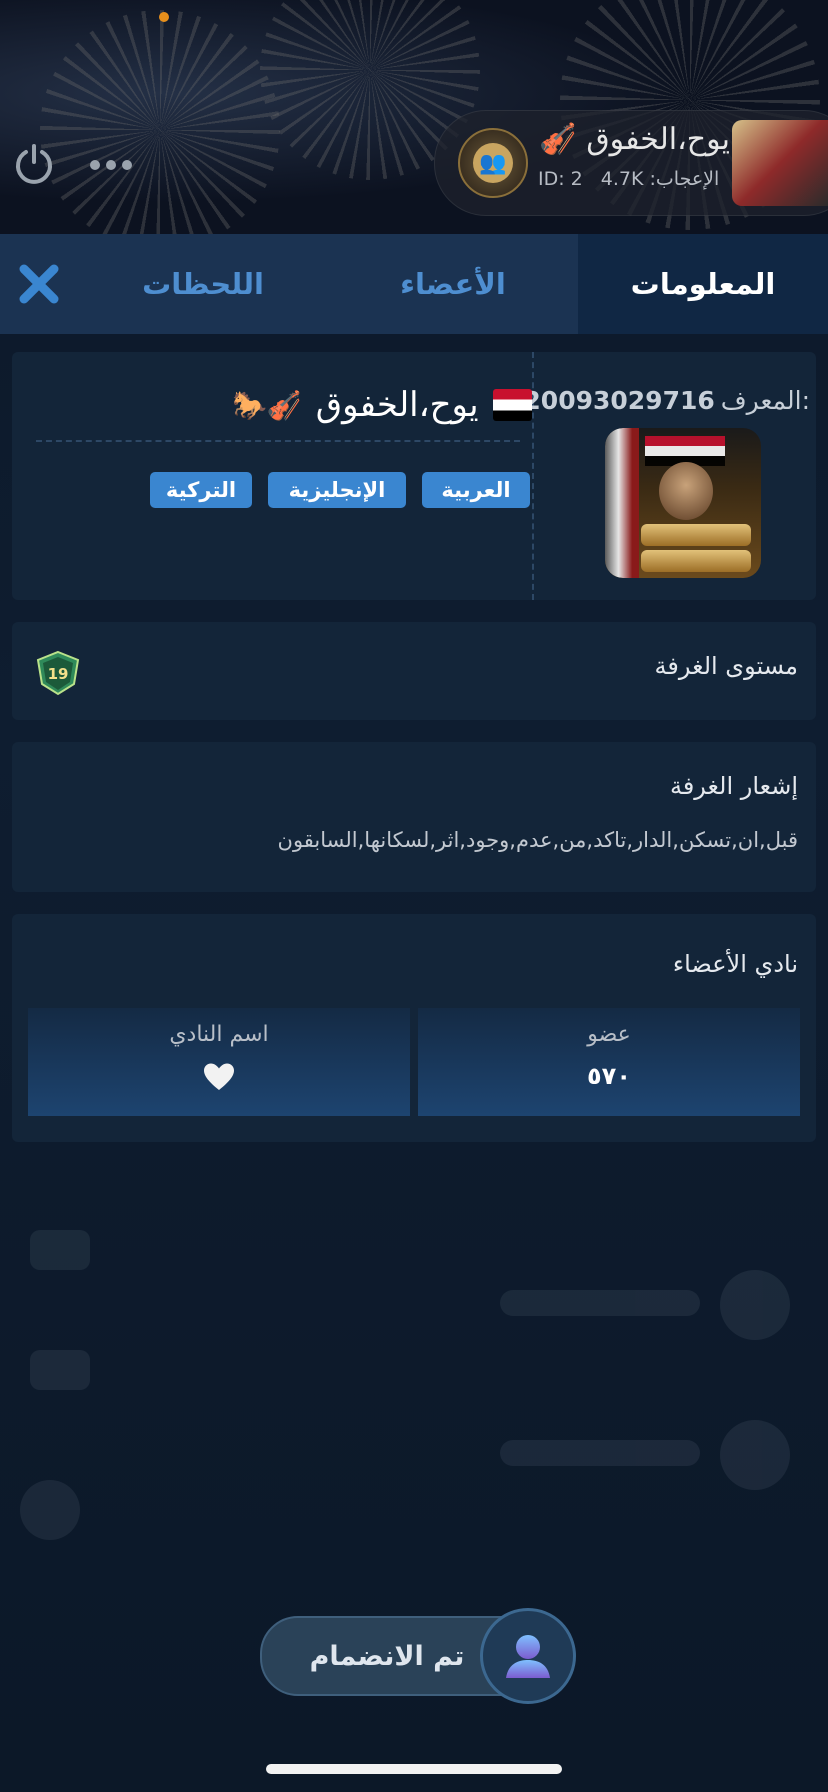  I want to click on header-id: ID: 2, so click(560, 179).